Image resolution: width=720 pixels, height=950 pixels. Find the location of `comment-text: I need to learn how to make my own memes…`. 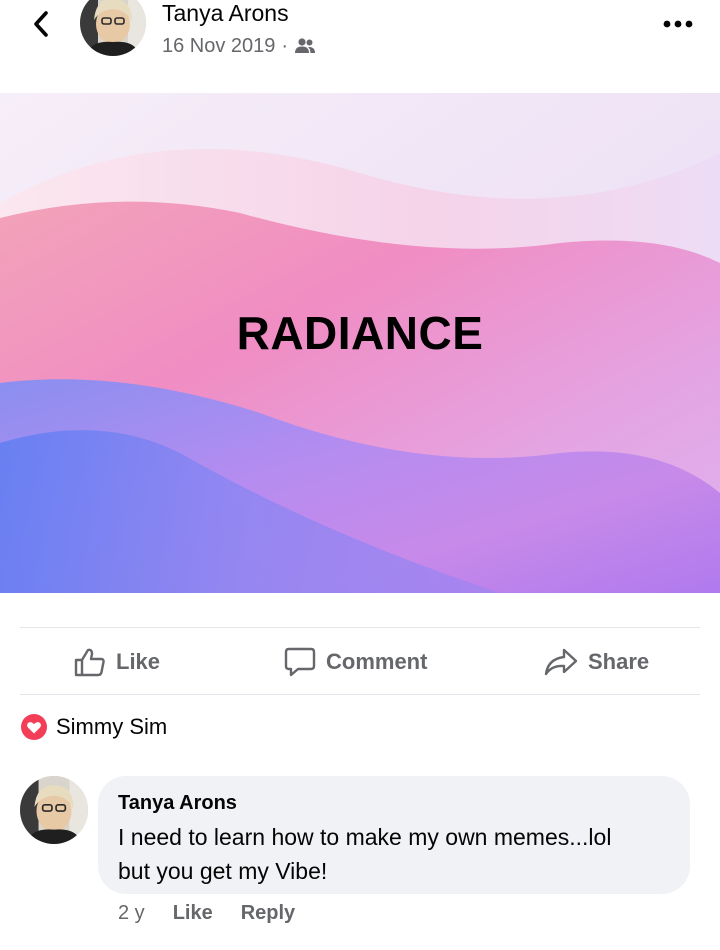

comment-text: I need to learn how to make my own memes… is located at coordinates (394, 854).